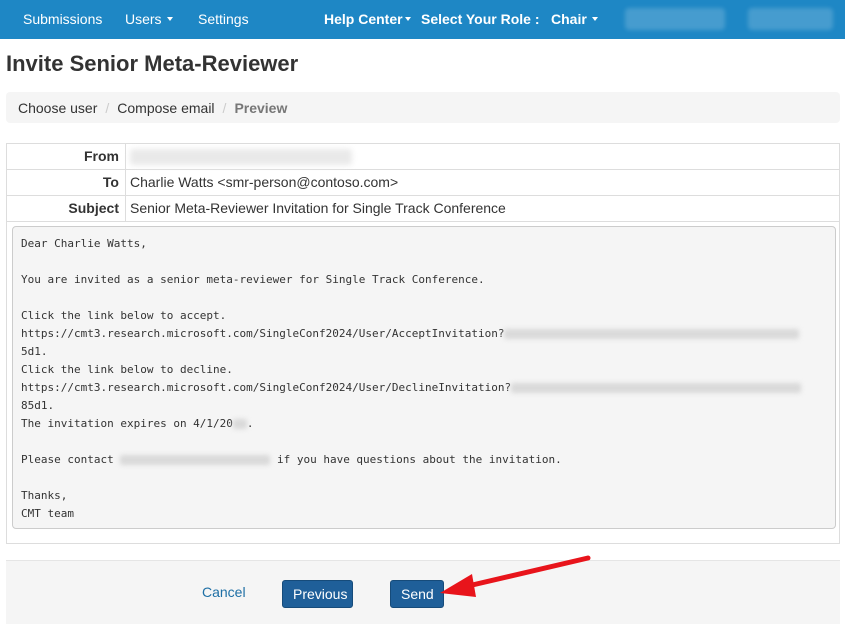 The image size is (845, 643). Describe the element at coordinates (165, 108) in the screenshot. I see `breadcrumb-compose-email: Compose email` at that location.